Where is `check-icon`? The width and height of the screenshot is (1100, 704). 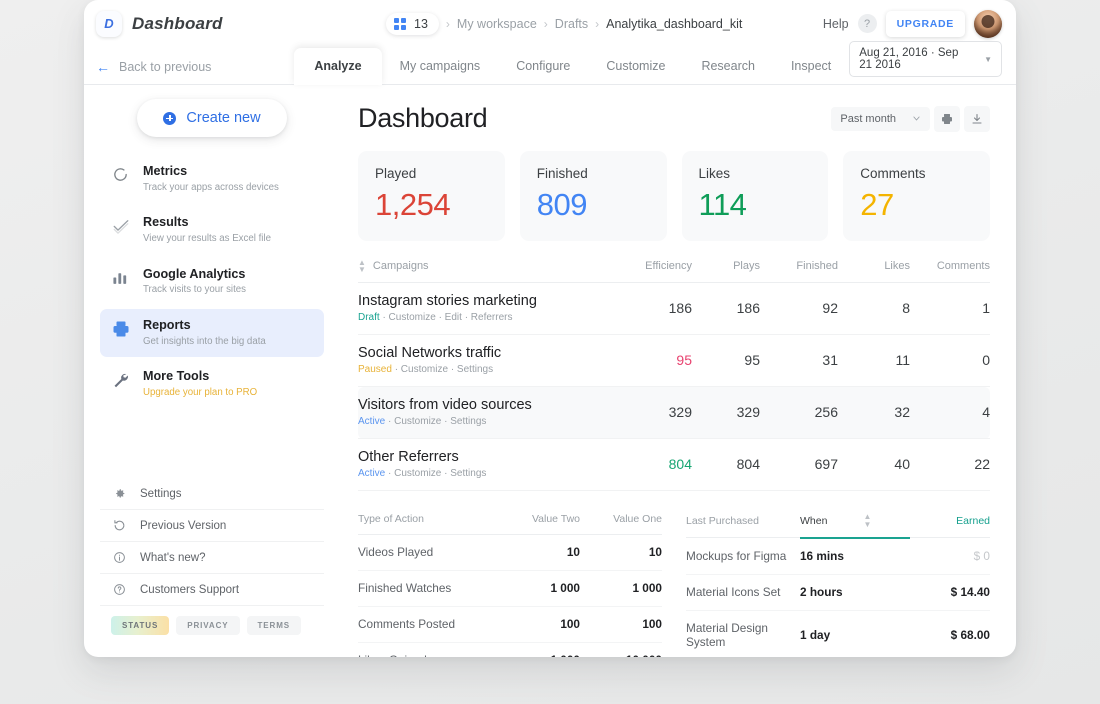
check-icon is located at coordinates (120, 225).